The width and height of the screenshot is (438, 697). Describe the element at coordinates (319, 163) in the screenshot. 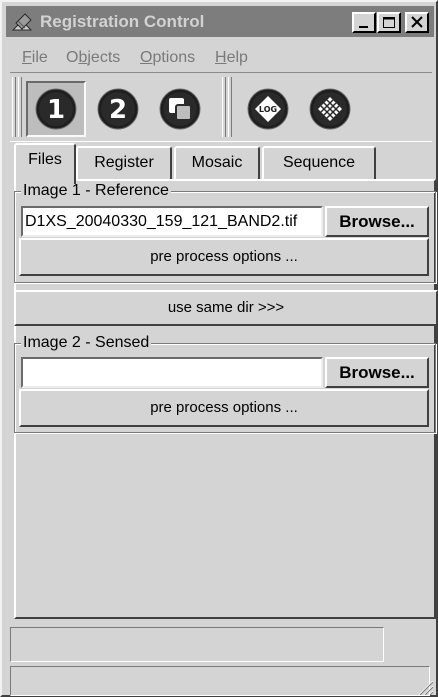

I see `tab-sequence: Sequence` at that location.